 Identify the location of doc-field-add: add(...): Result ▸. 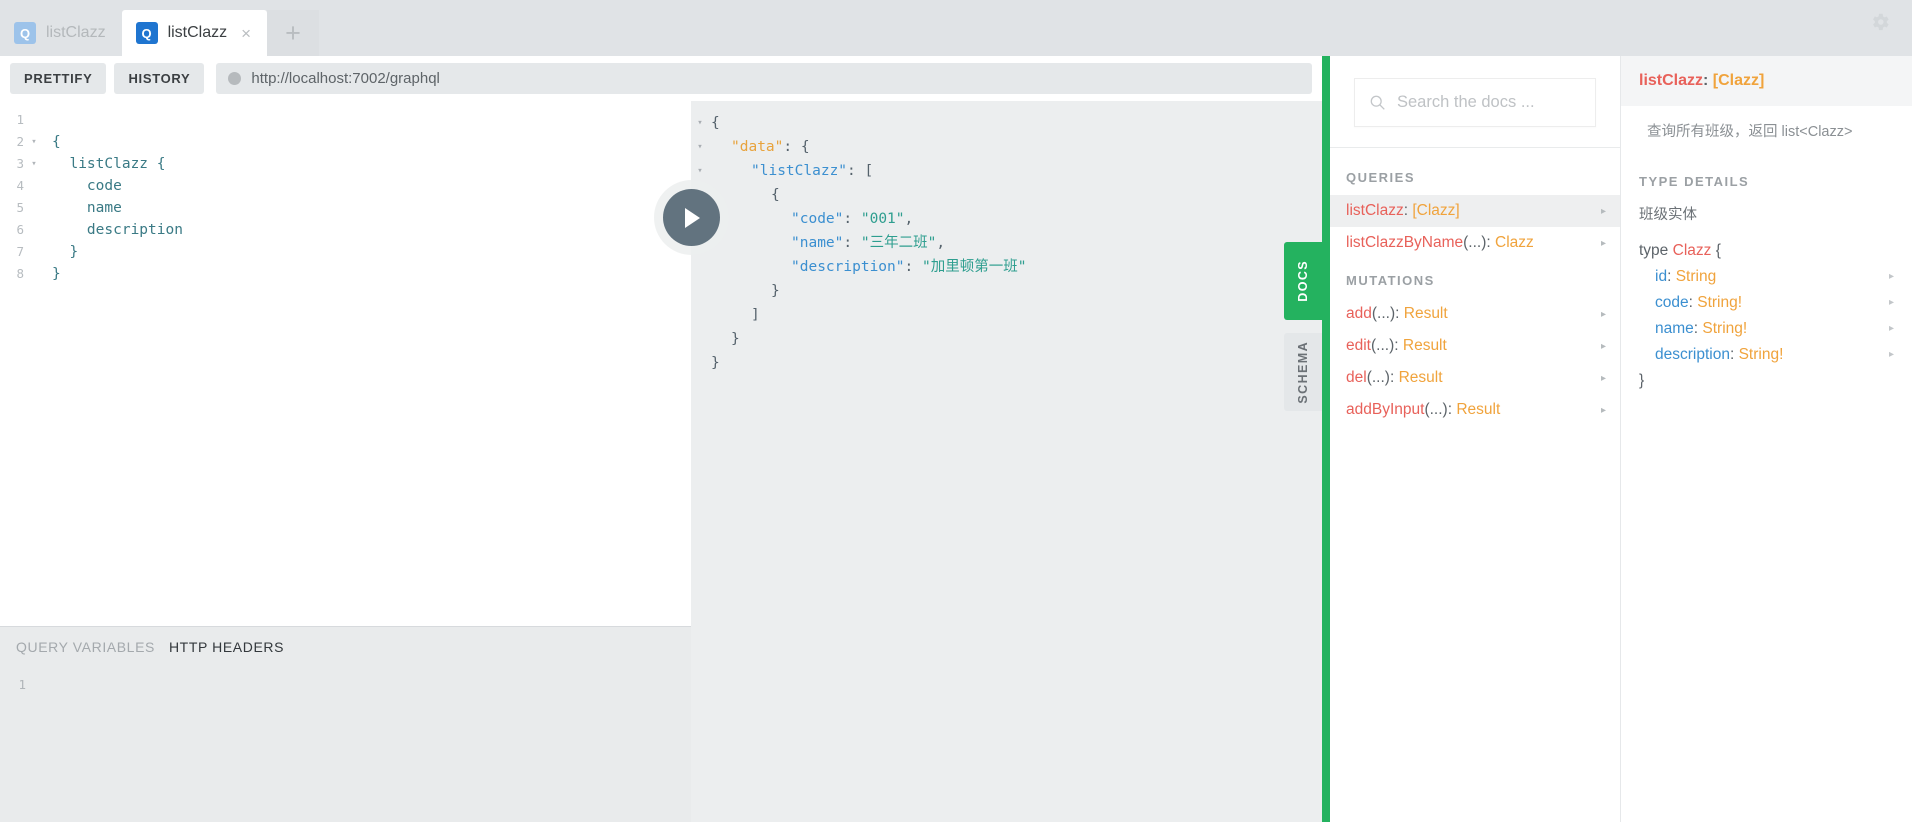
(1475, 314).